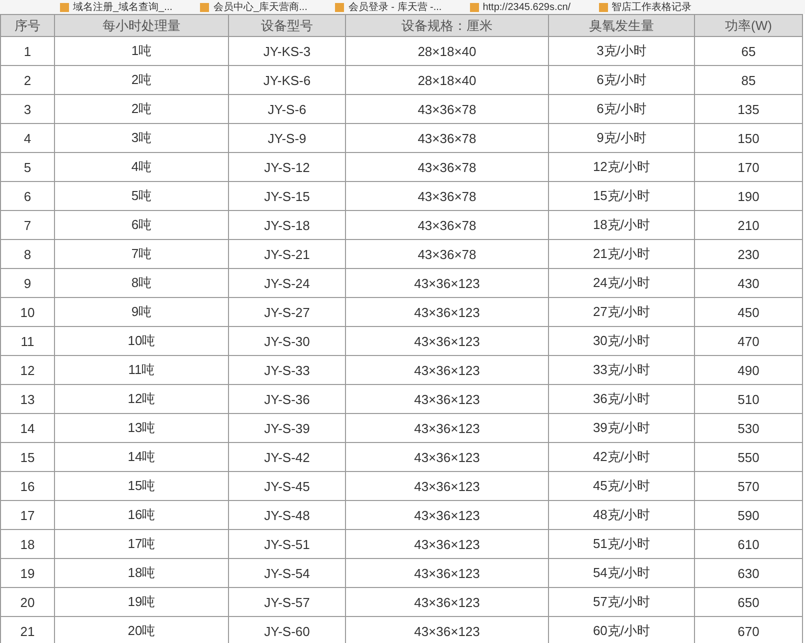 The height and width of the screenshot is (643, 805). What do you see at coordinates (748, 167) in the screenshot?
I see `table-cell: 170` at bounding box center [748, 167].